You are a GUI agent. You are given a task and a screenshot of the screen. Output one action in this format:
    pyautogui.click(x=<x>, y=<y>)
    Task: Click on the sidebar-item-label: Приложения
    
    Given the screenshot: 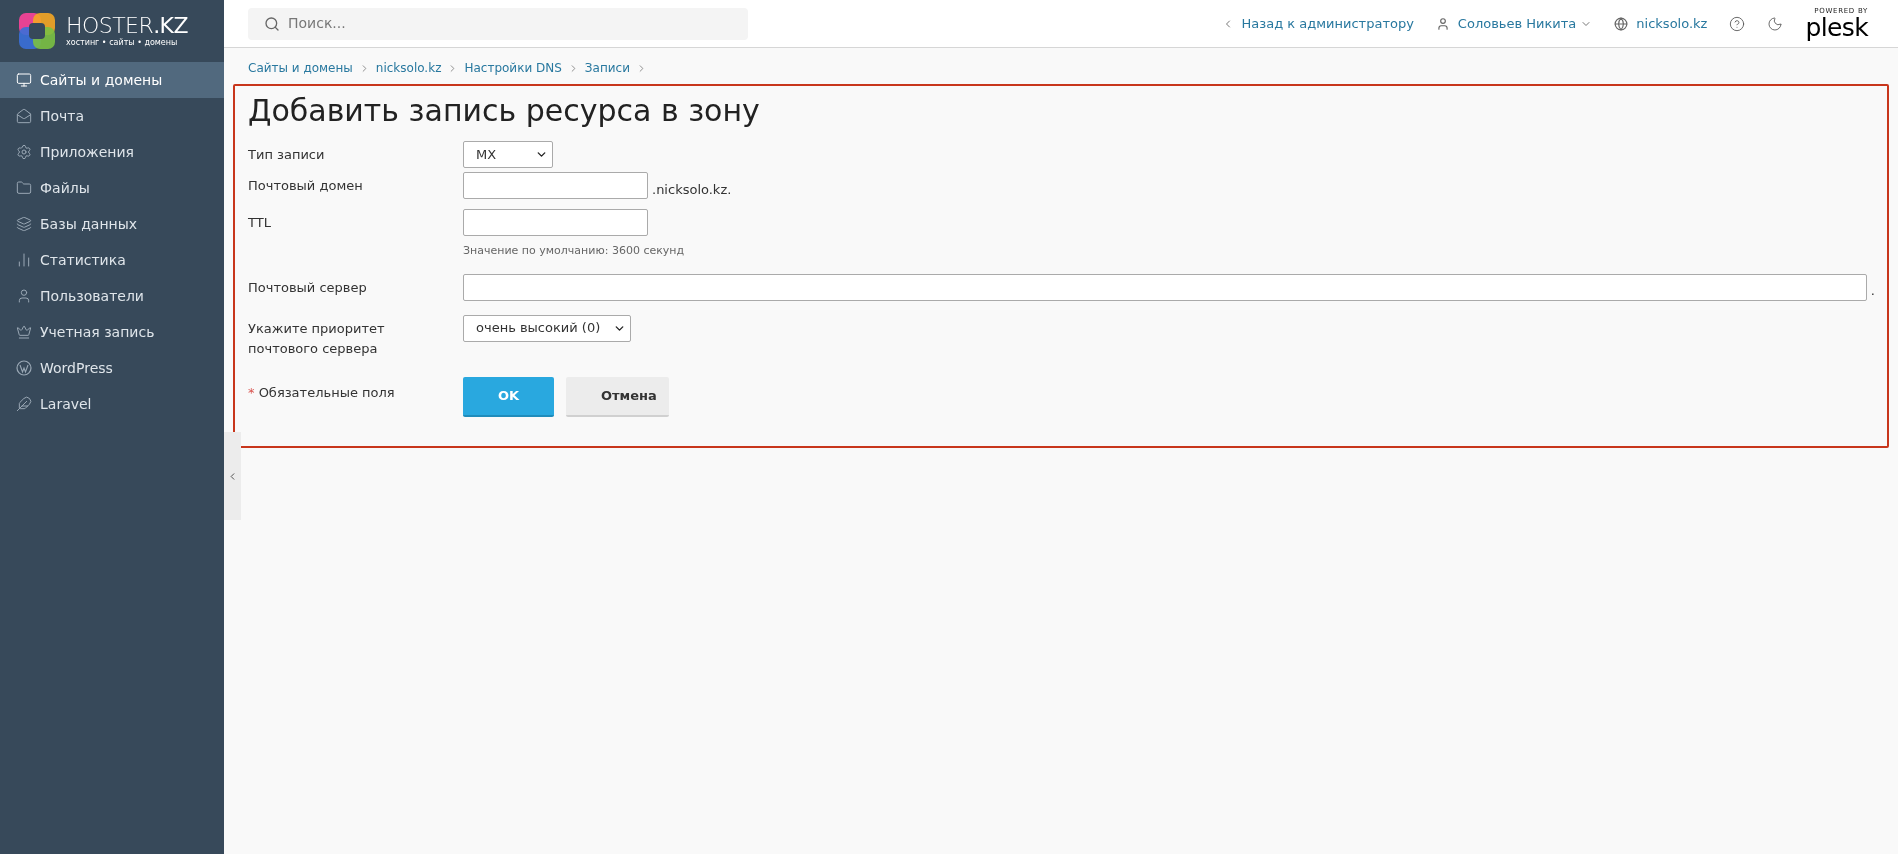 What is the action you would take?
    pyautogui.click(x=87, y=152)
    